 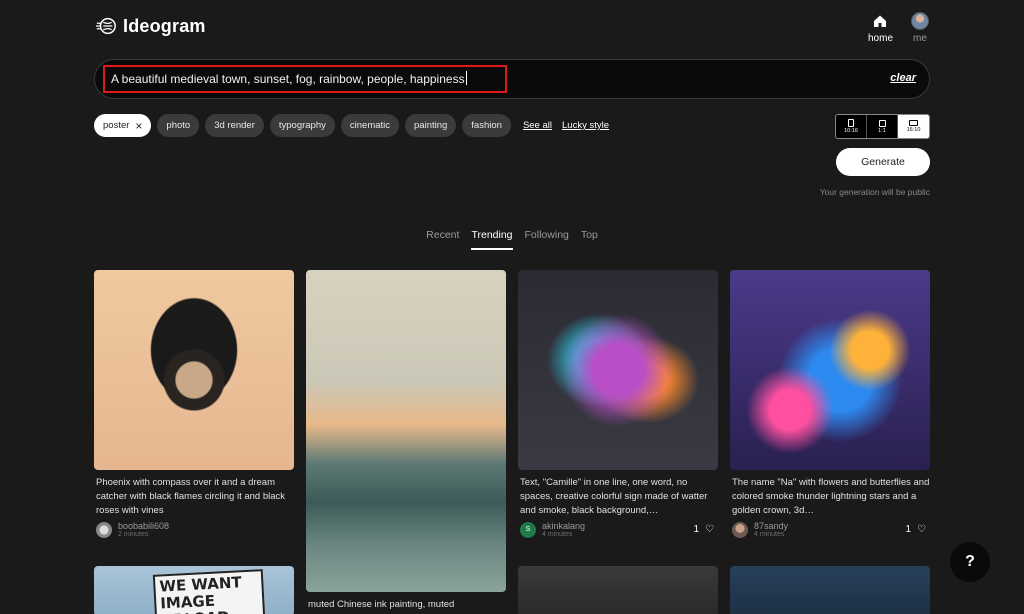 I want to click on nav-home: home, so click(x=880, y=28).